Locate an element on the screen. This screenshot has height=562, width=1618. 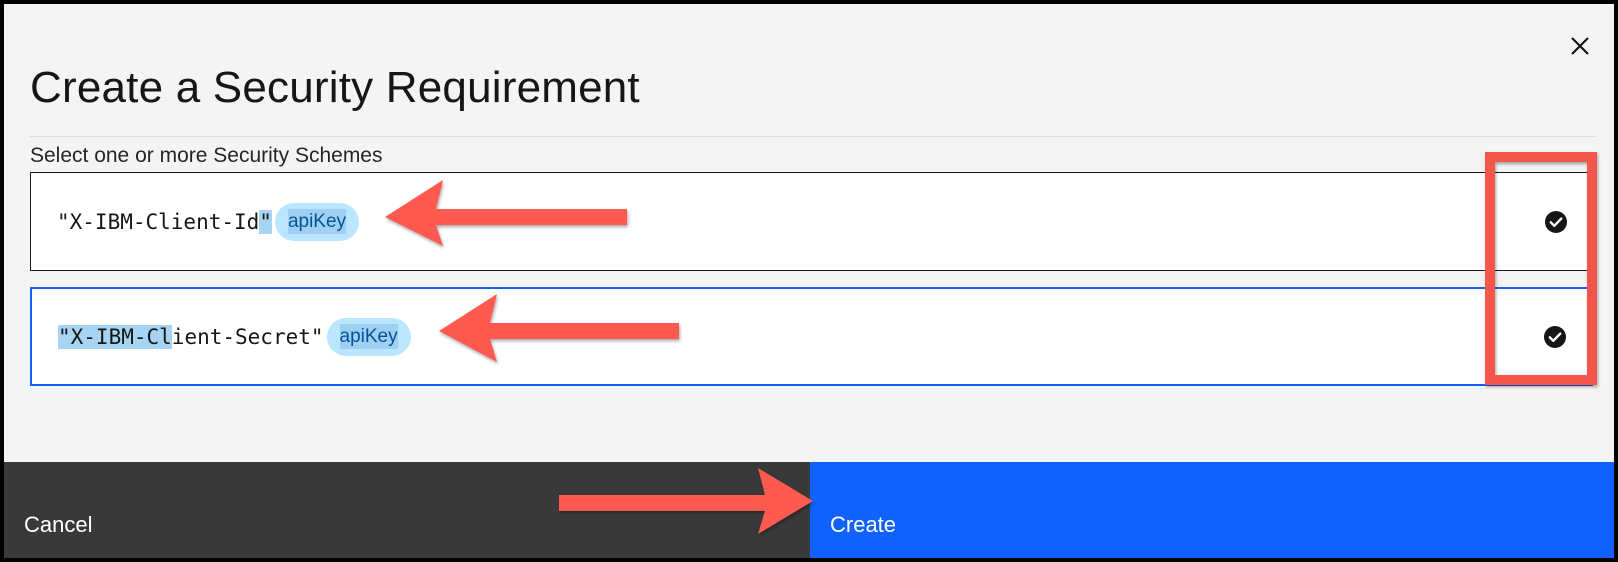
close-icon is located at coordinates (1580, 46).